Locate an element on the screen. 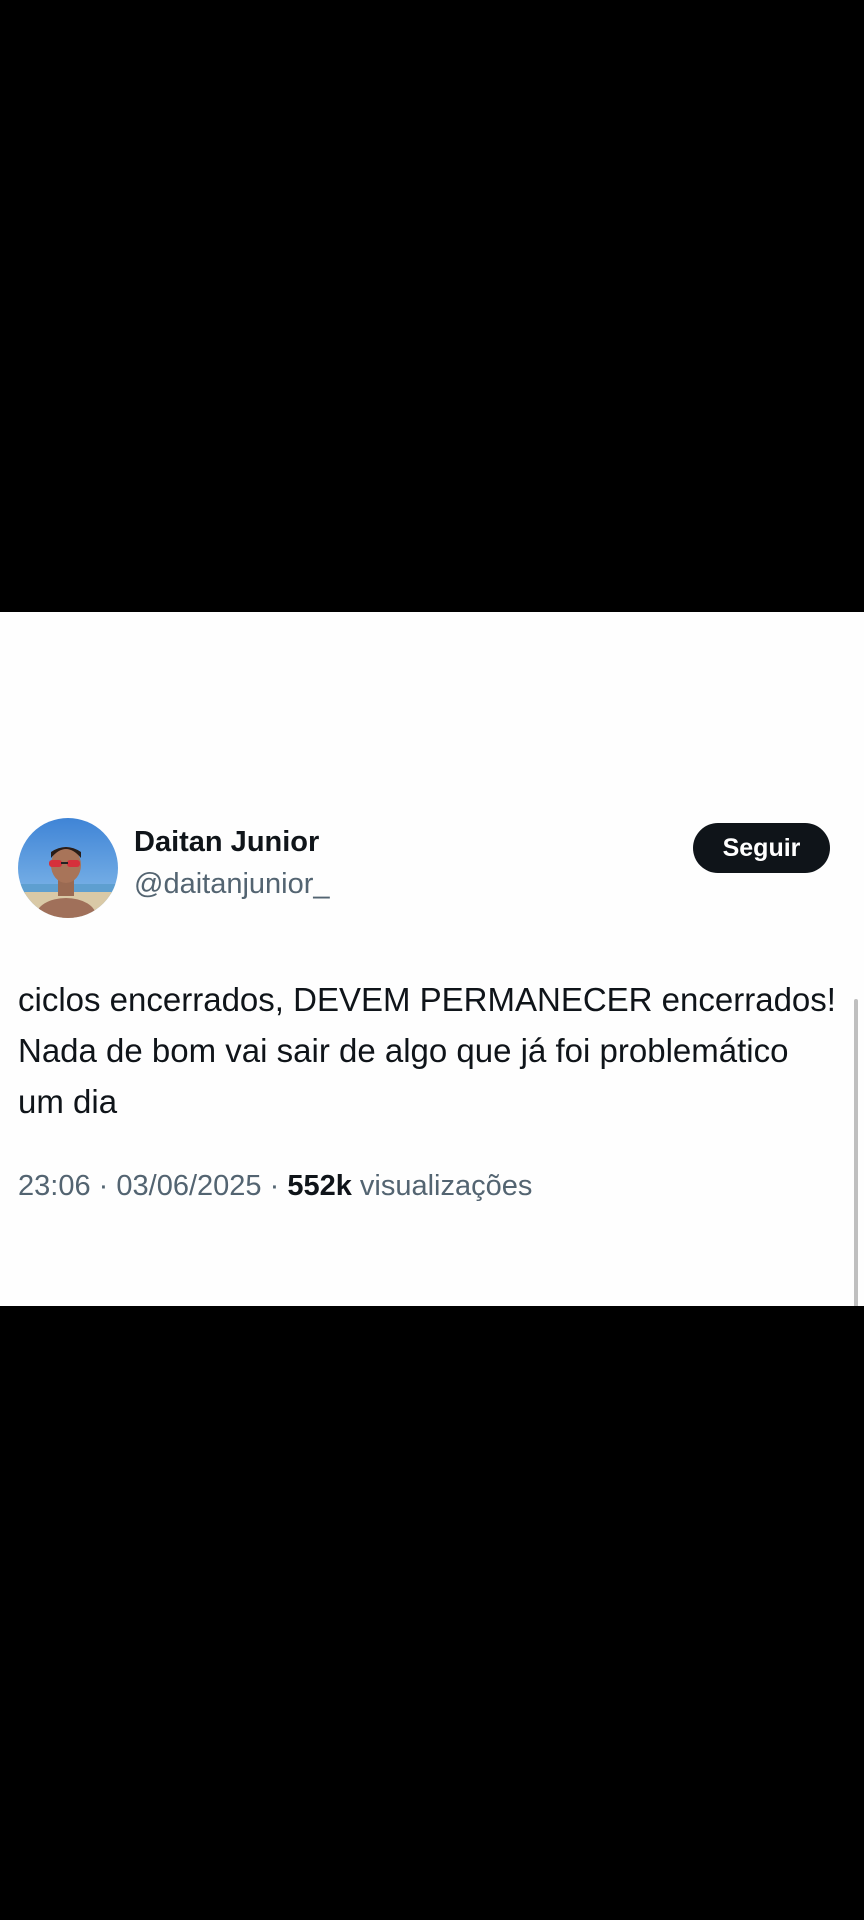 This screenshot has height=1920, width=864. tweet-time: 23:06 is located at coordinates (54, 1186).